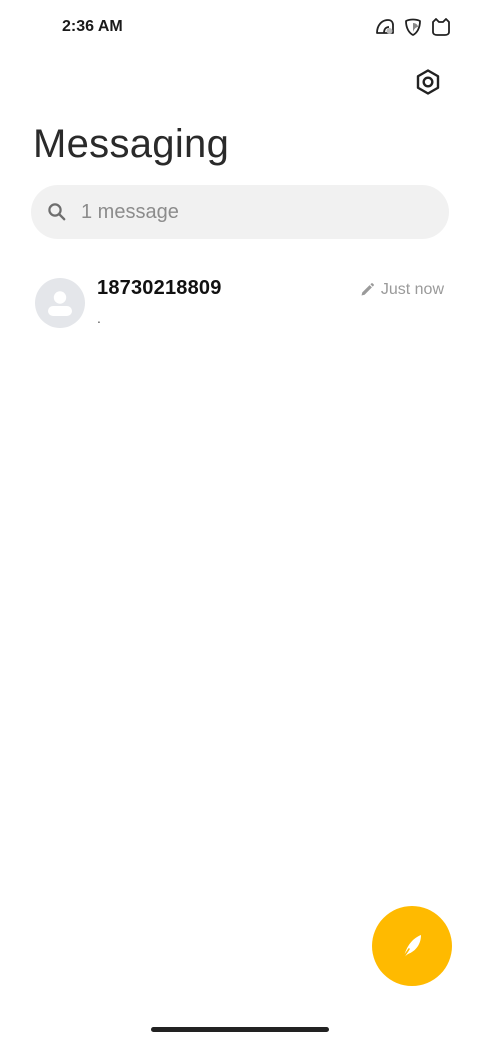 This screenshot has height=1040, width=480. I want to click on conversation-meta: Just now, so click(401, 290).